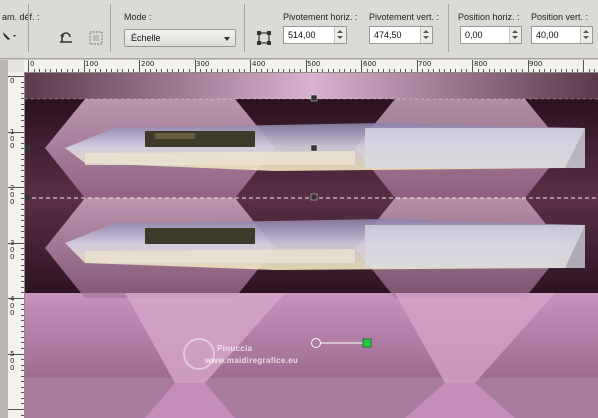 The image size is (598, 418). I want to click on watermark-url: www.maidiregrafice.eu, so click(252, 360).